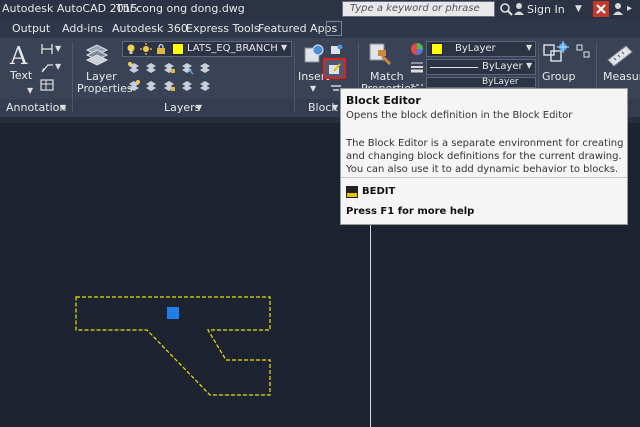 Image resolution: width=640 pixels, height=427 pixels. I want to click on exchange-apps-icon, so click(601, 9).